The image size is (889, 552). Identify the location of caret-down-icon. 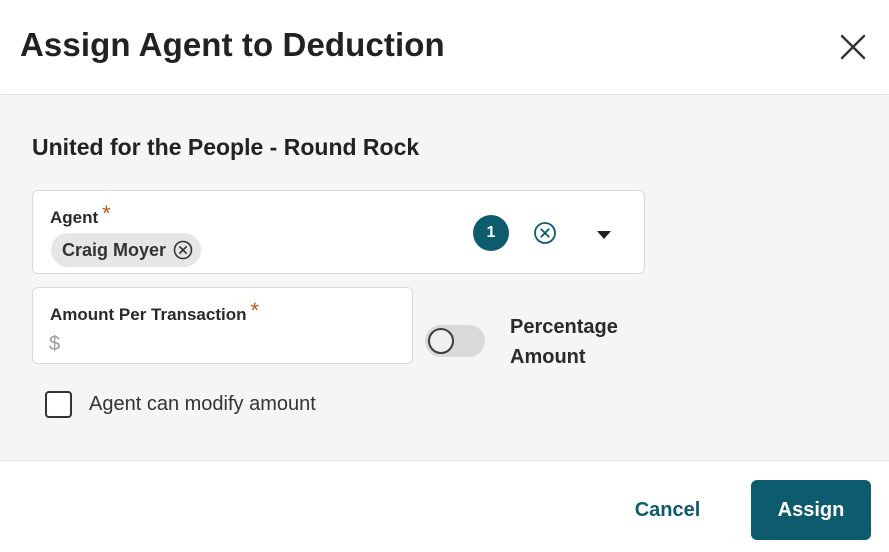
(604, 235).